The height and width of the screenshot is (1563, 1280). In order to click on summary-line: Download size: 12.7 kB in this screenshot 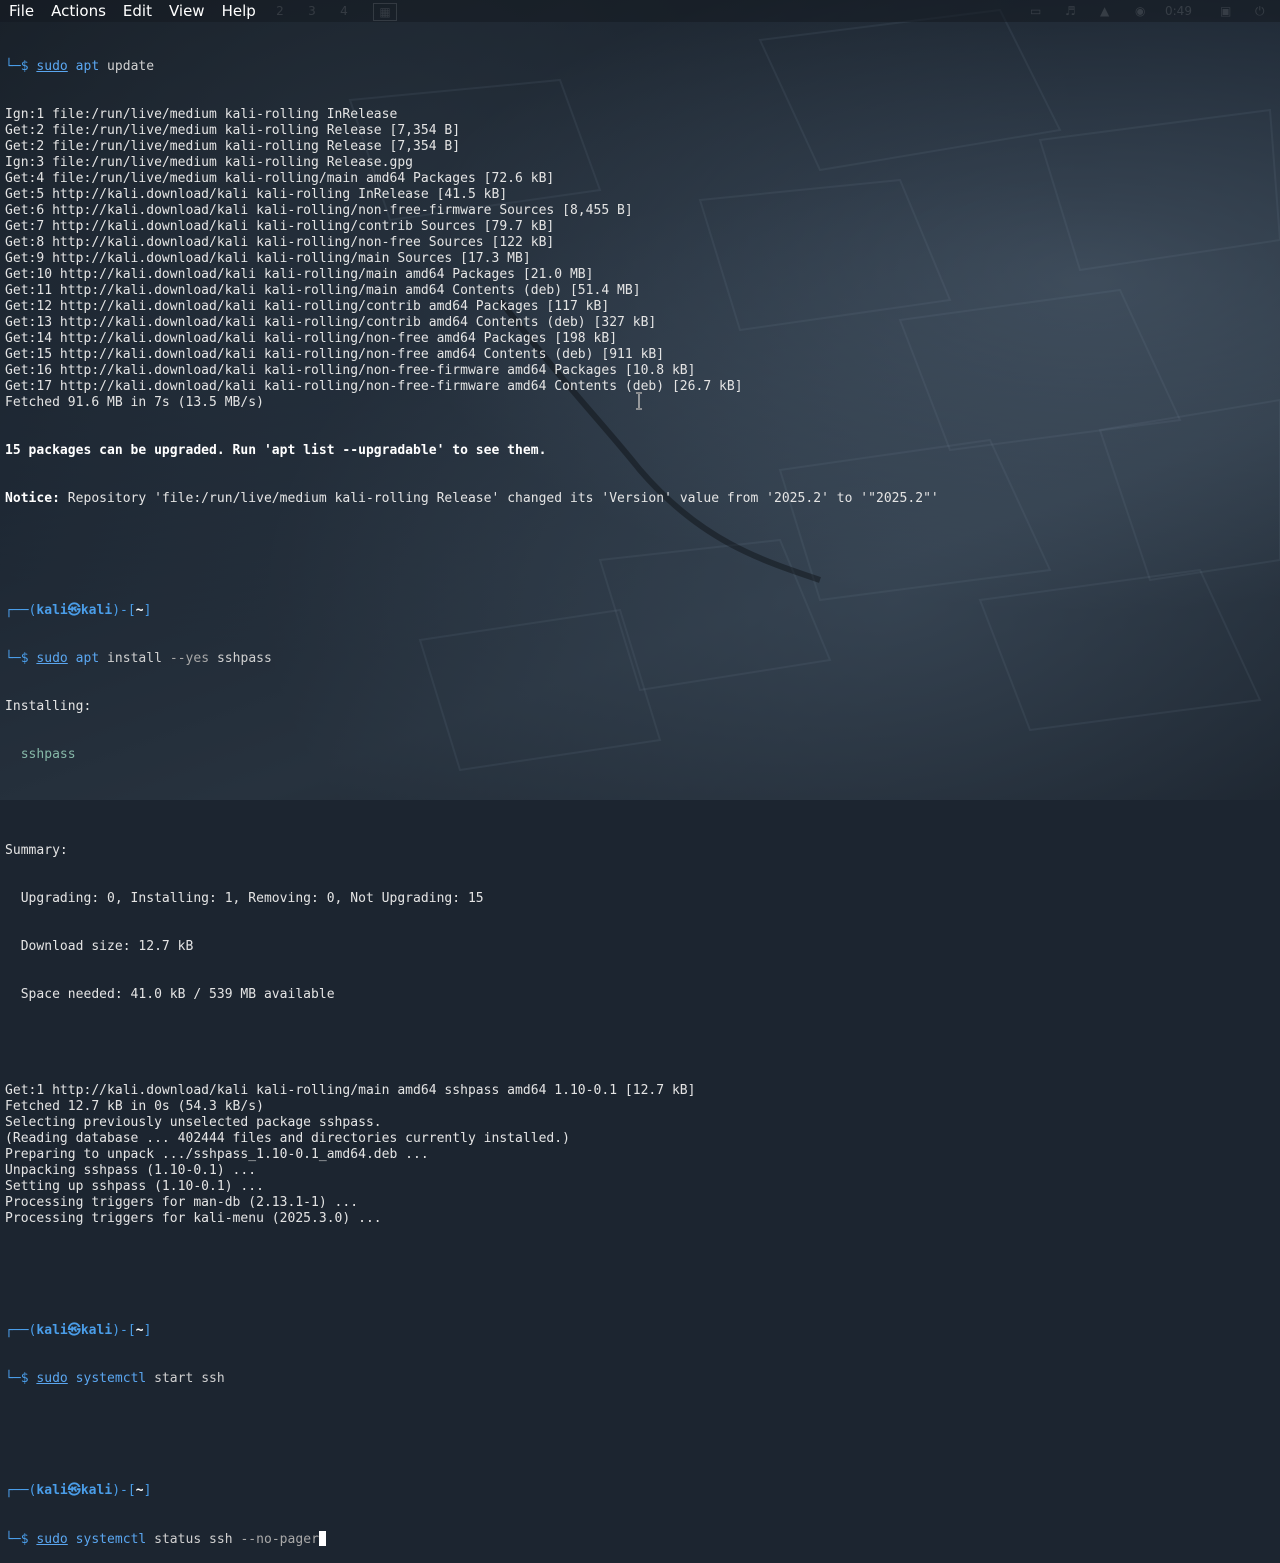, I will do `click(99, 946)`.